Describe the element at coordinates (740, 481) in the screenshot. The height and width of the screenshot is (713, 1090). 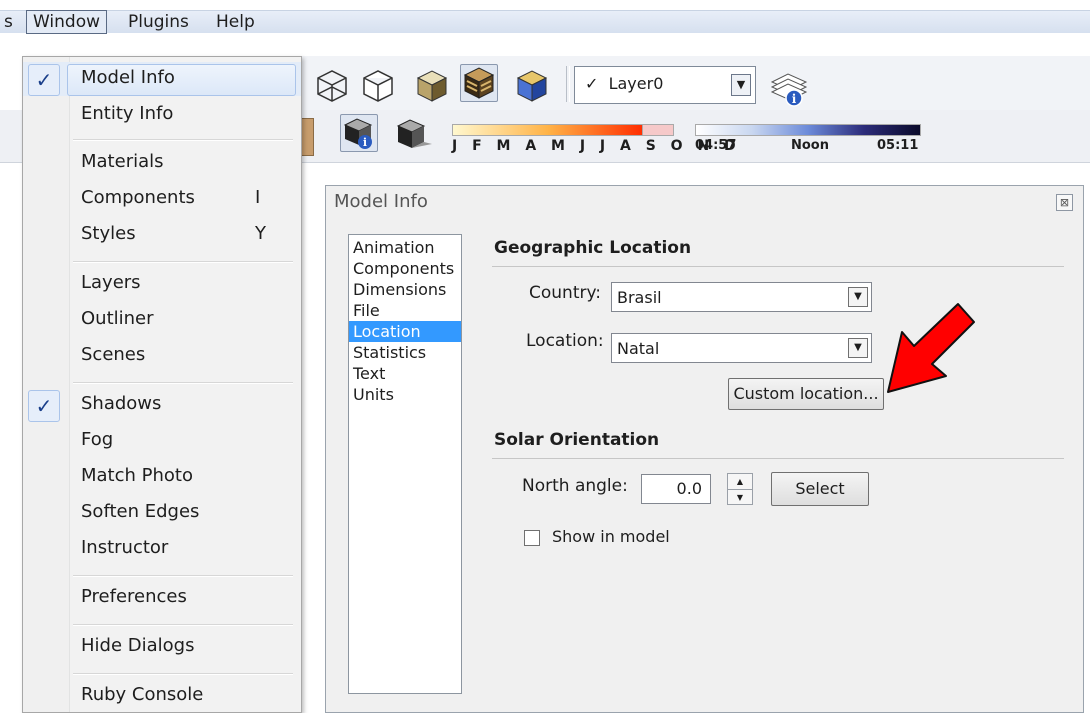
I see `stepper-up-icon: ▲` at that location.